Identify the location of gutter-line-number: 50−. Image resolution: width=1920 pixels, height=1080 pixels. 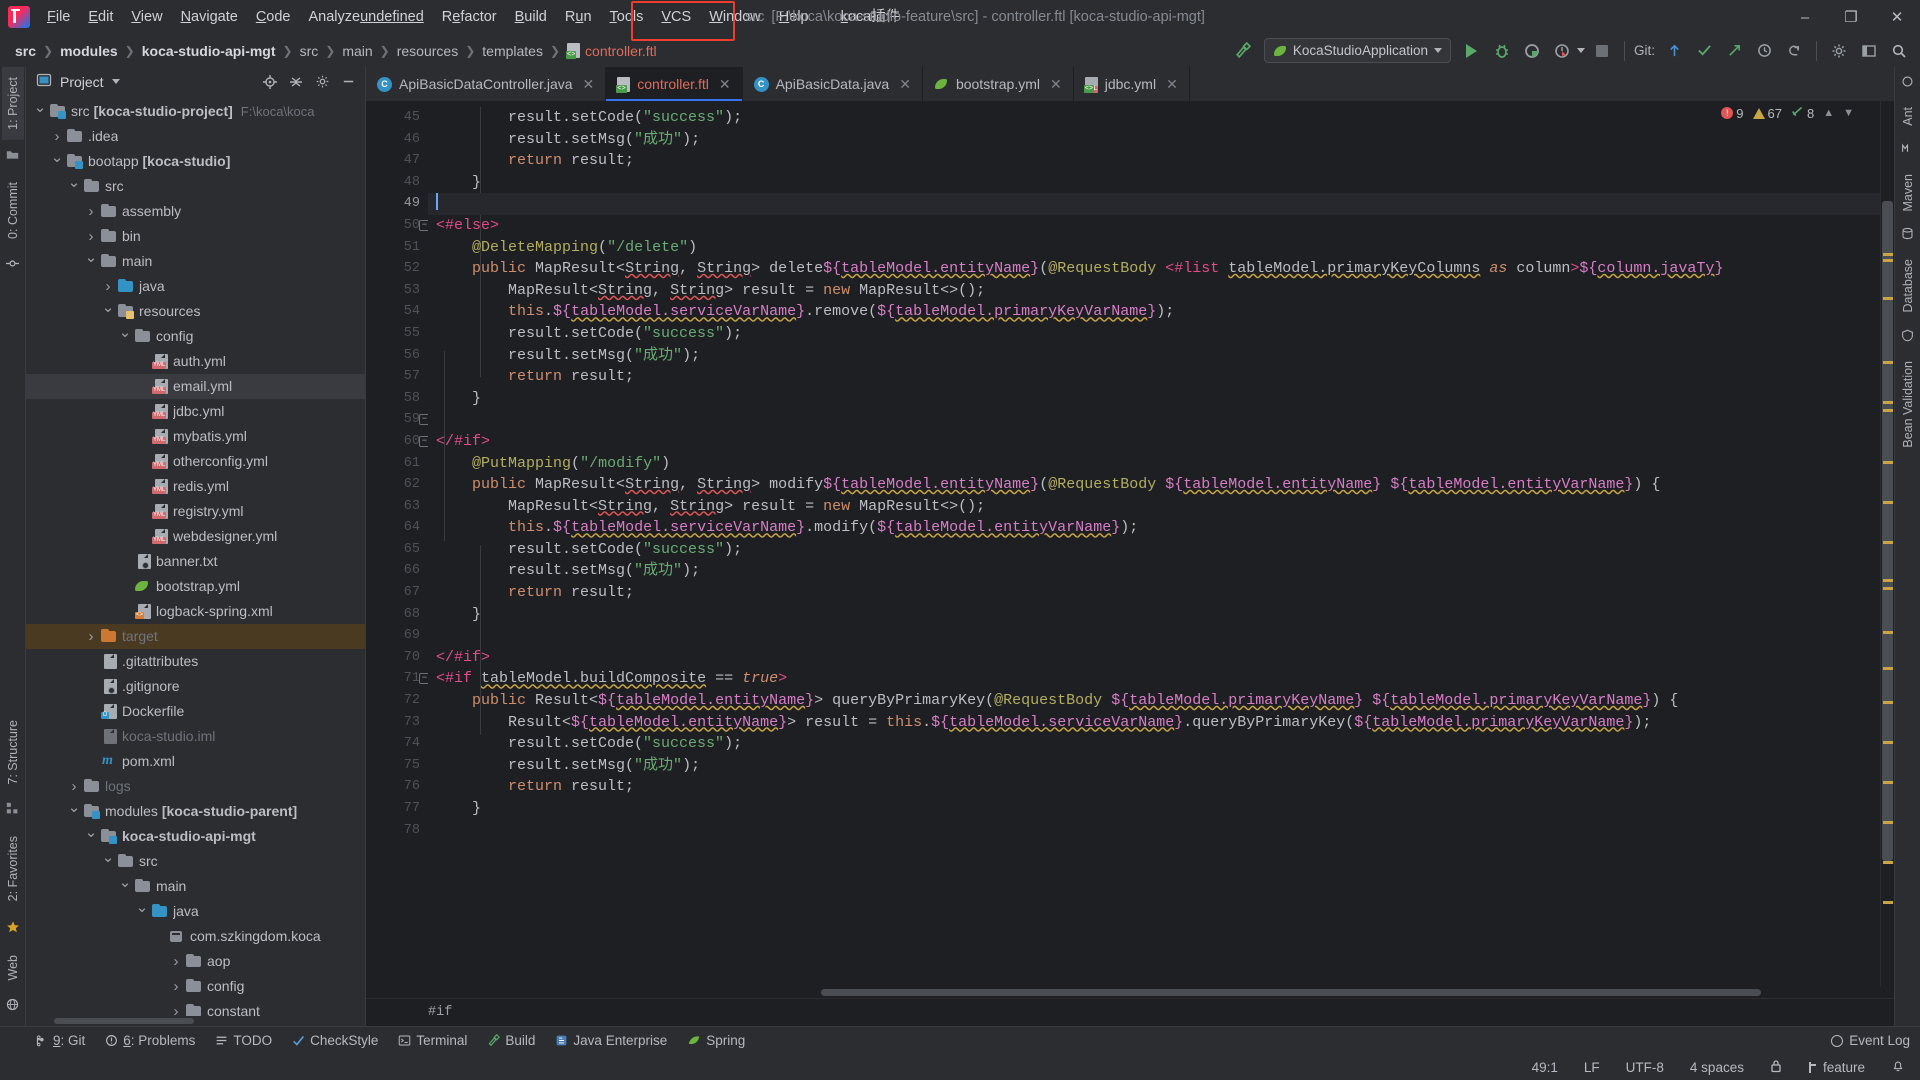
(398, 226).